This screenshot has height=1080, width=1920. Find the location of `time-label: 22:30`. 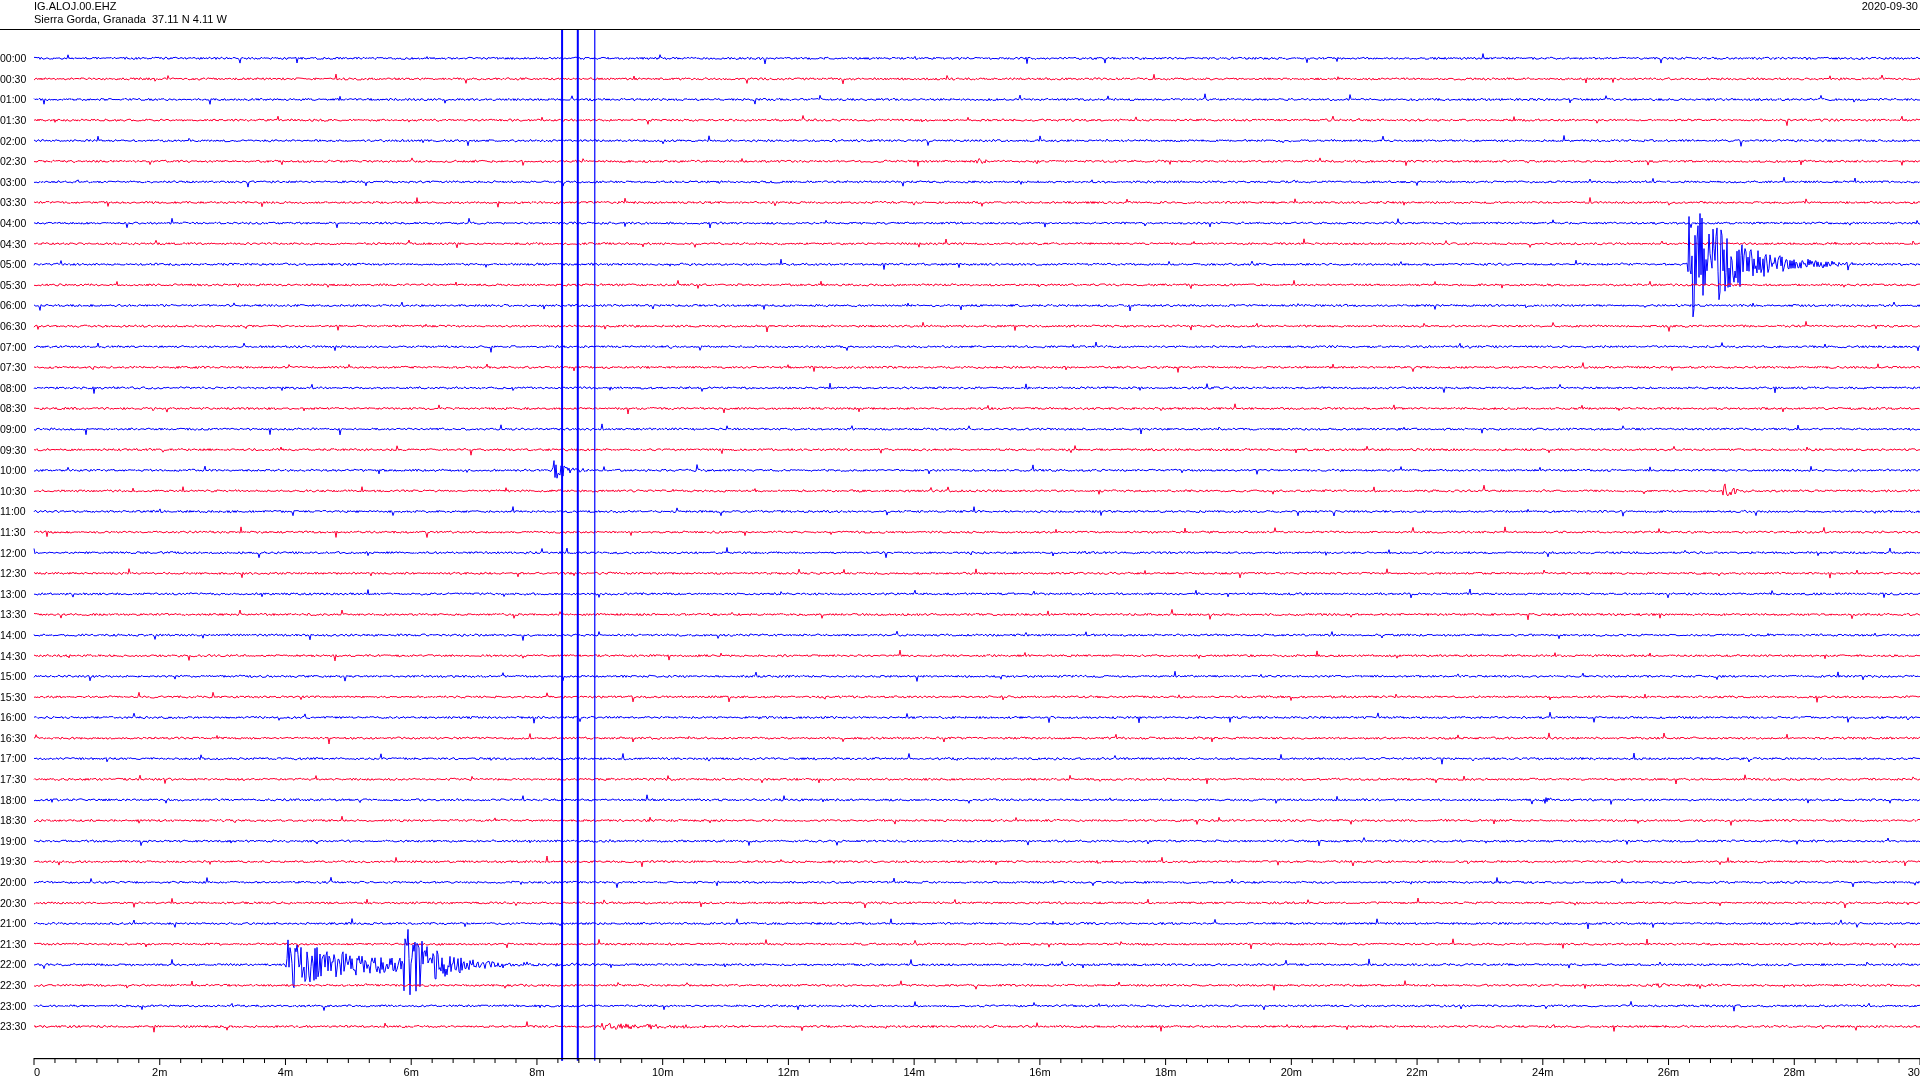

time-label: 22:30 is located at coordinates (13, 985).